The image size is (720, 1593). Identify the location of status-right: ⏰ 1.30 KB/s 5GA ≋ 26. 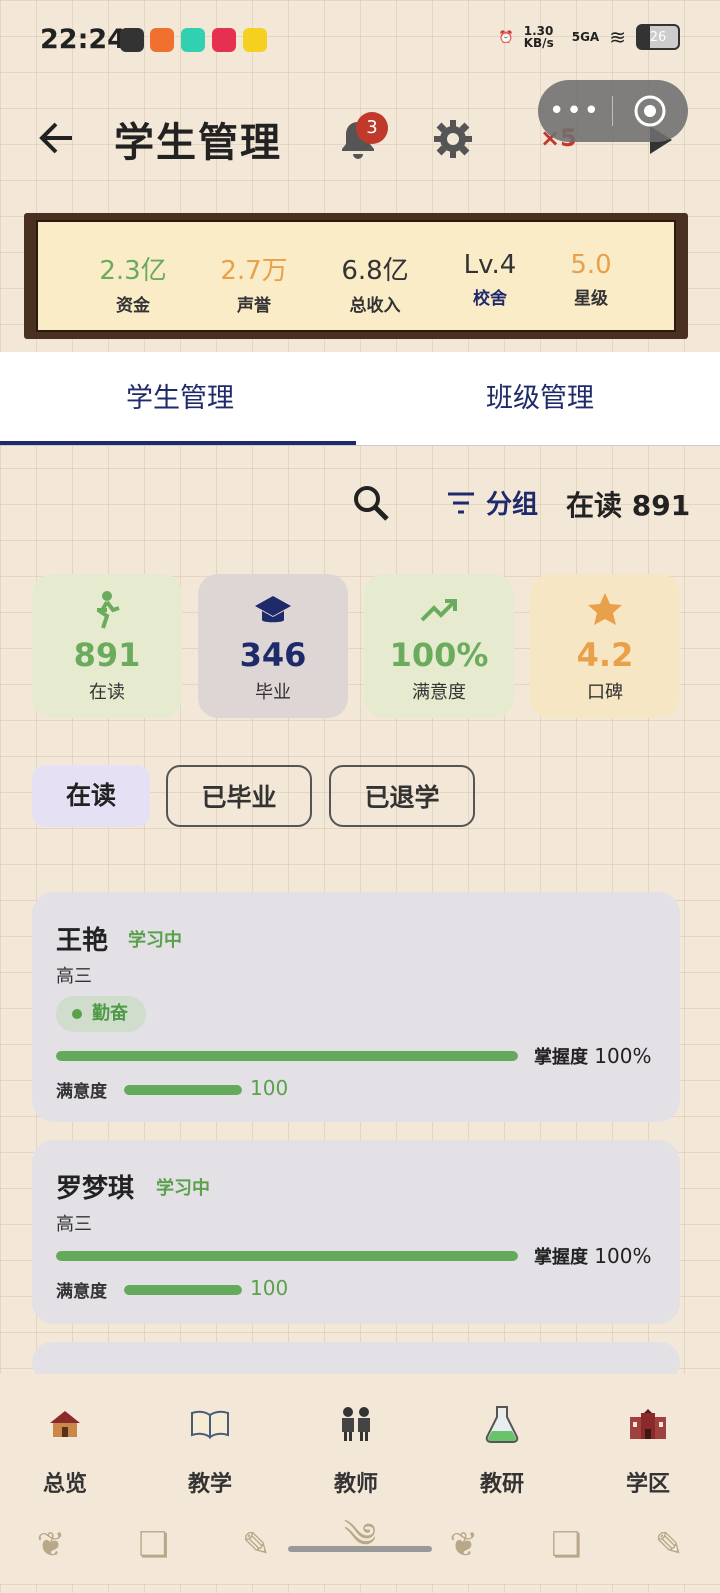
(589, 37).